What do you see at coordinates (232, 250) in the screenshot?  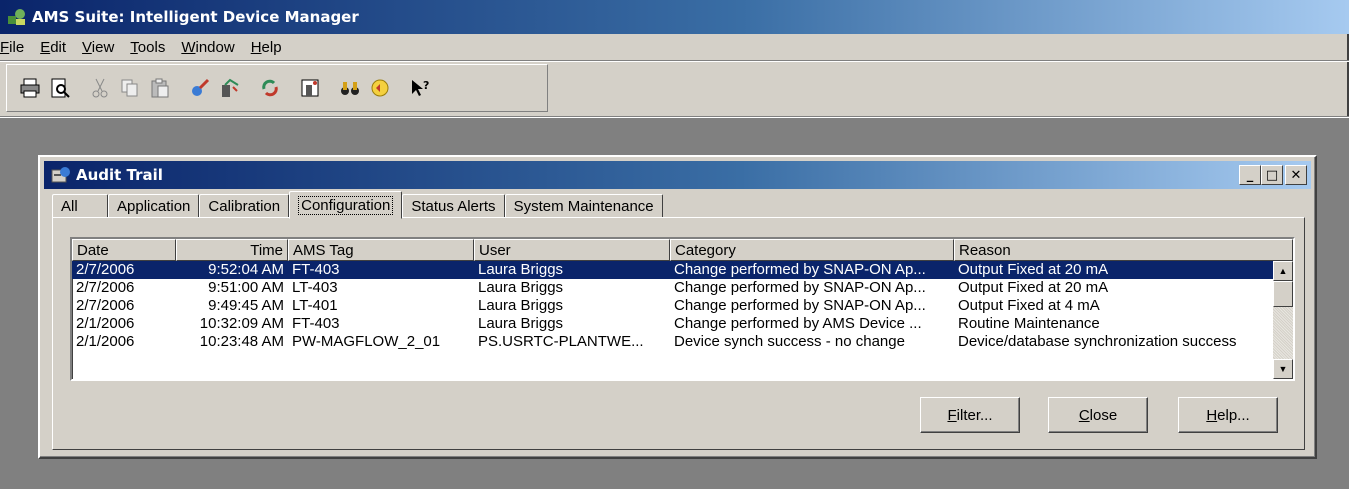 I see `column-time: Time` at bounding box center [232, 250].